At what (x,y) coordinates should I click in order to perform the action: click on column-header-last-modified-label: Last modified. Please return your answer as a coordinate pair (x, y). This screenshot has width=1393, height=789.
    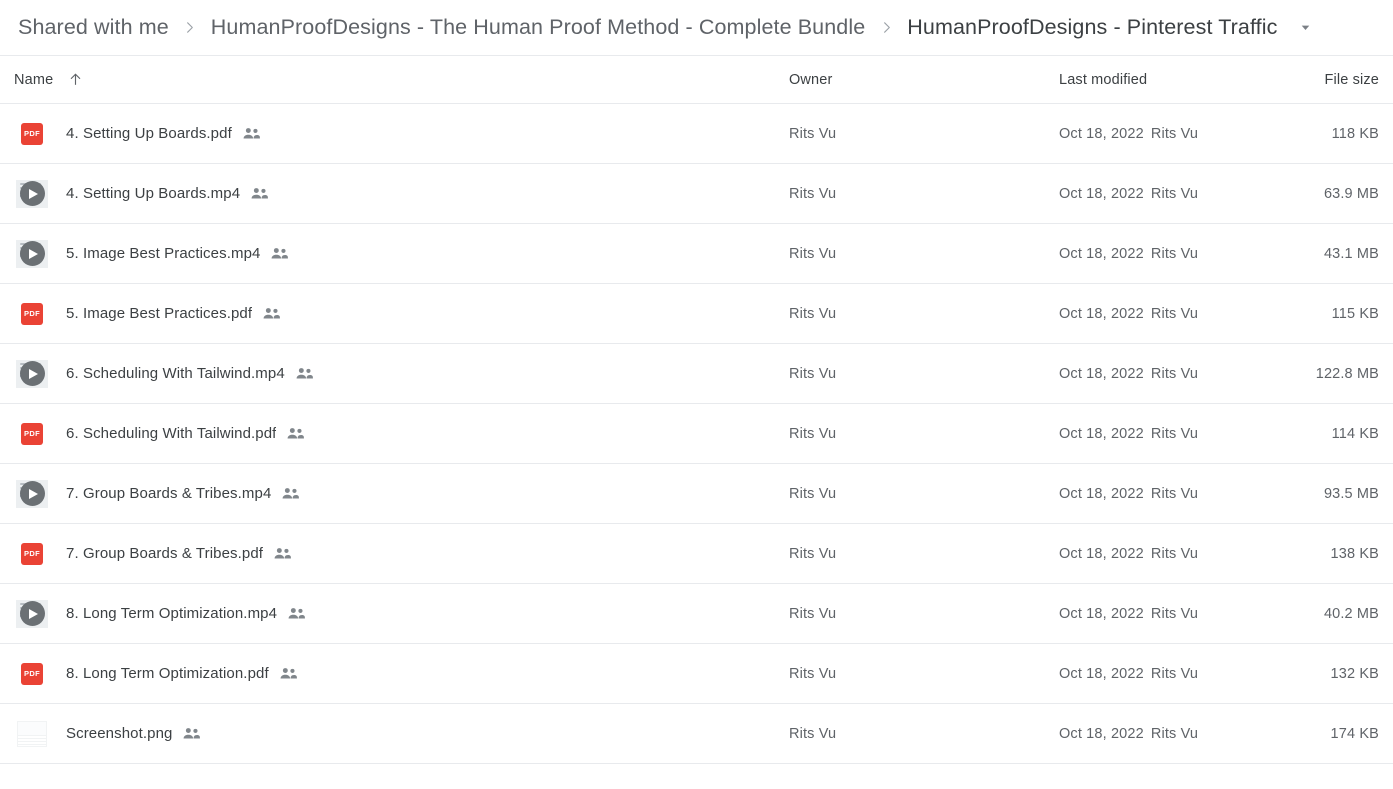
    Looking at the image, I should click on (1103, 80).